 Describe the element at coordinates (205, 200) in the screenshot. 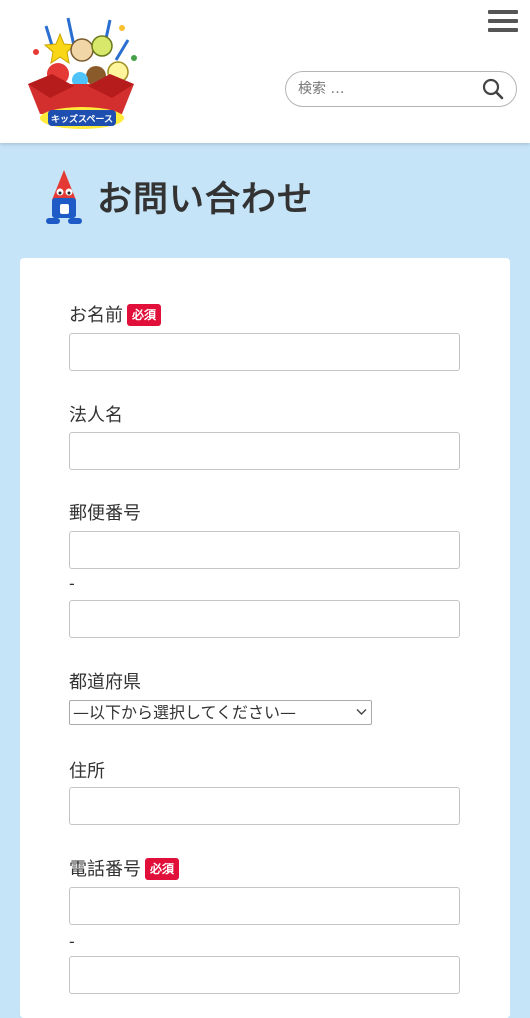

I see `page-title: お問い合わせ` at that location.